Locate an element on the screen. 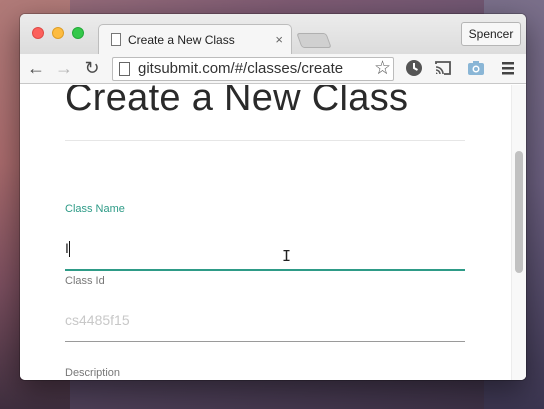 Image resolution: width=544 pixels, height=409 pixels. forward-arrow-icon: → is located at coordinates (64, 68).